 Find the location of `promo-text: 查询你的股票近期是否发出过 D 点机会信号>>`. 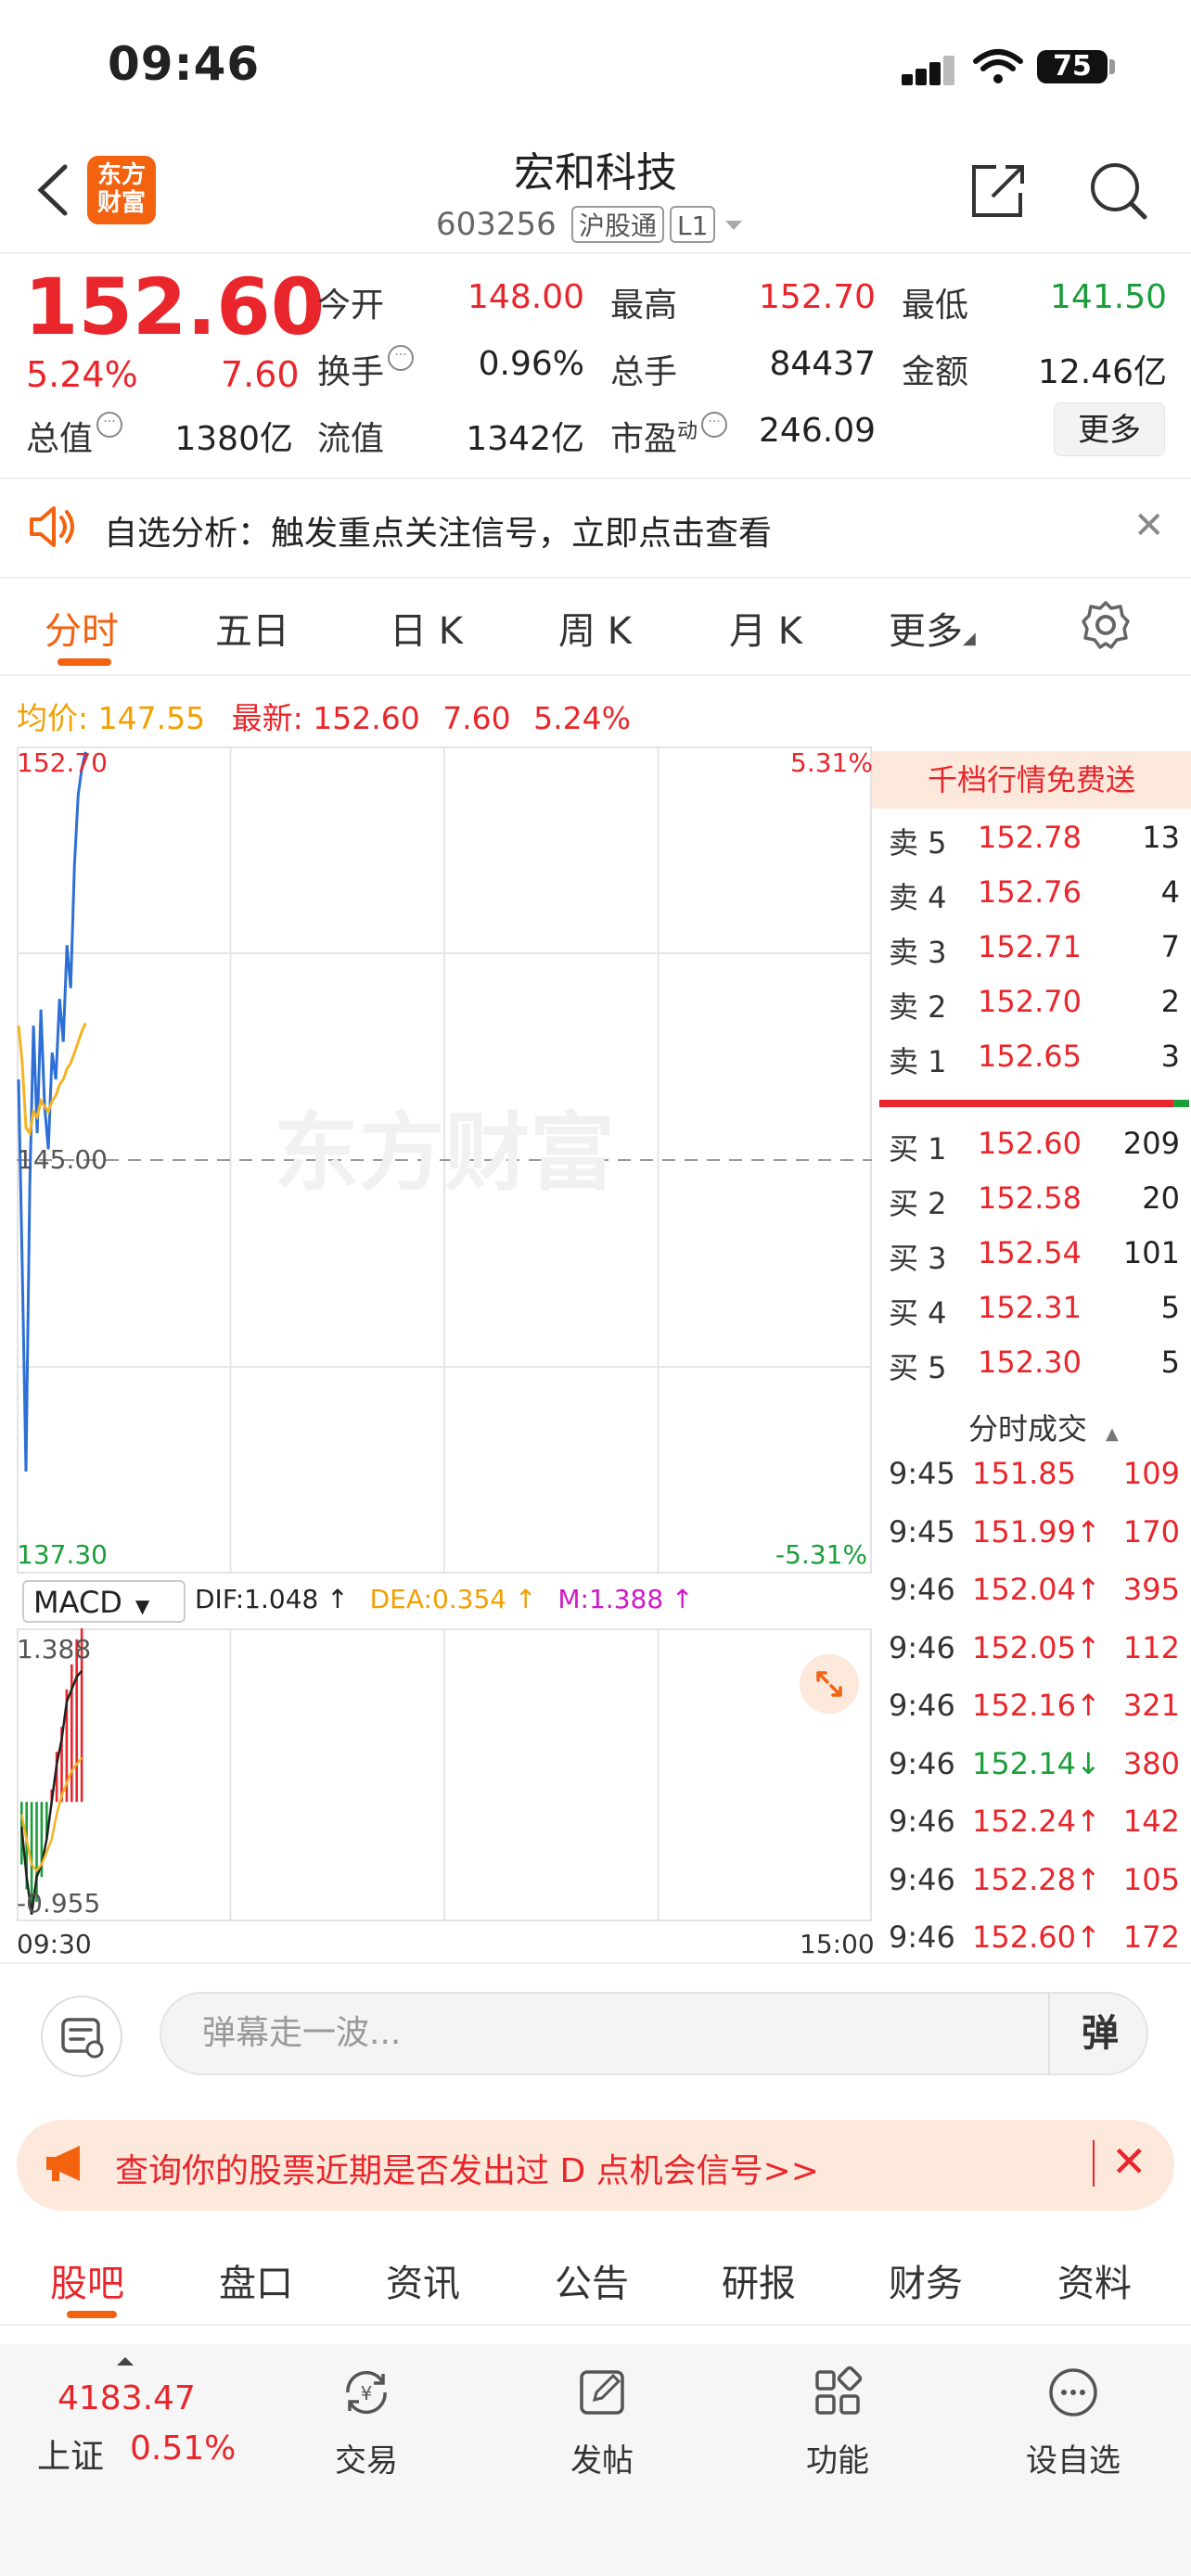

promo-text: 查询你的股票近期是否发出过 D 点机会信号>> is located at coordinates (467, 2168).